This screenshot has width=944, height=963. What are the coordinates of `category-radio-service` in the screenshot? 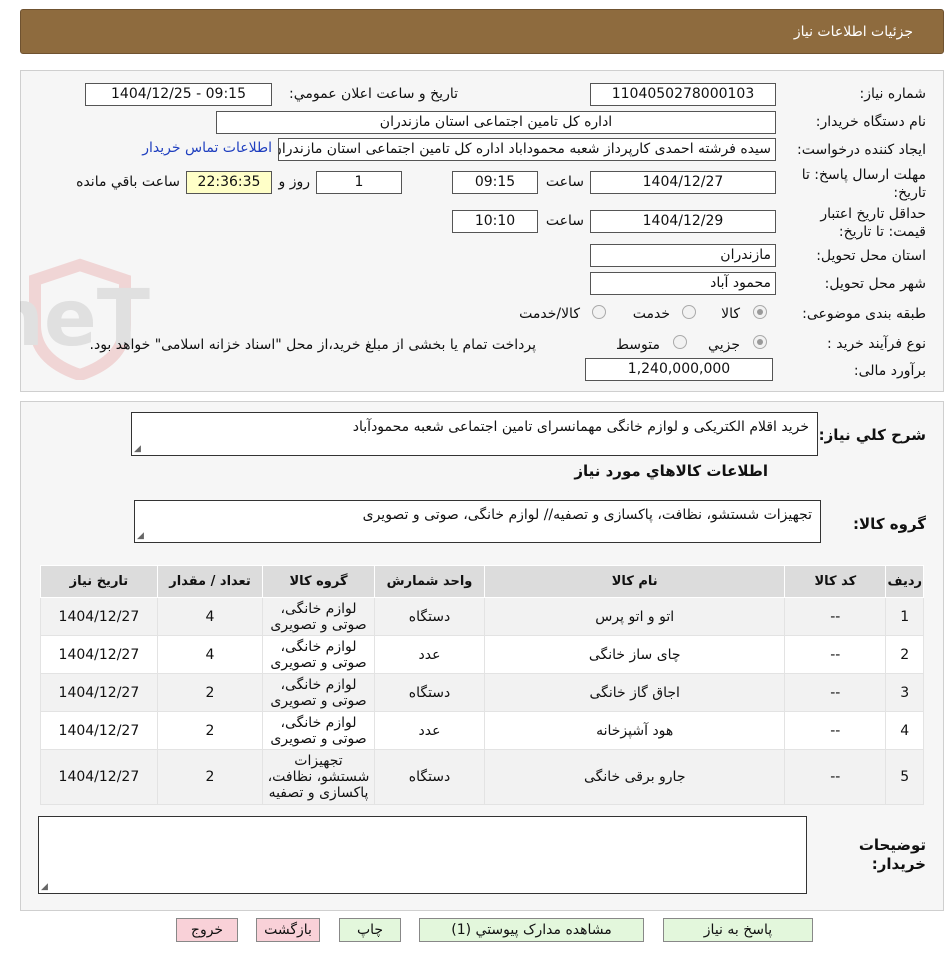 It's located at (689, 312).